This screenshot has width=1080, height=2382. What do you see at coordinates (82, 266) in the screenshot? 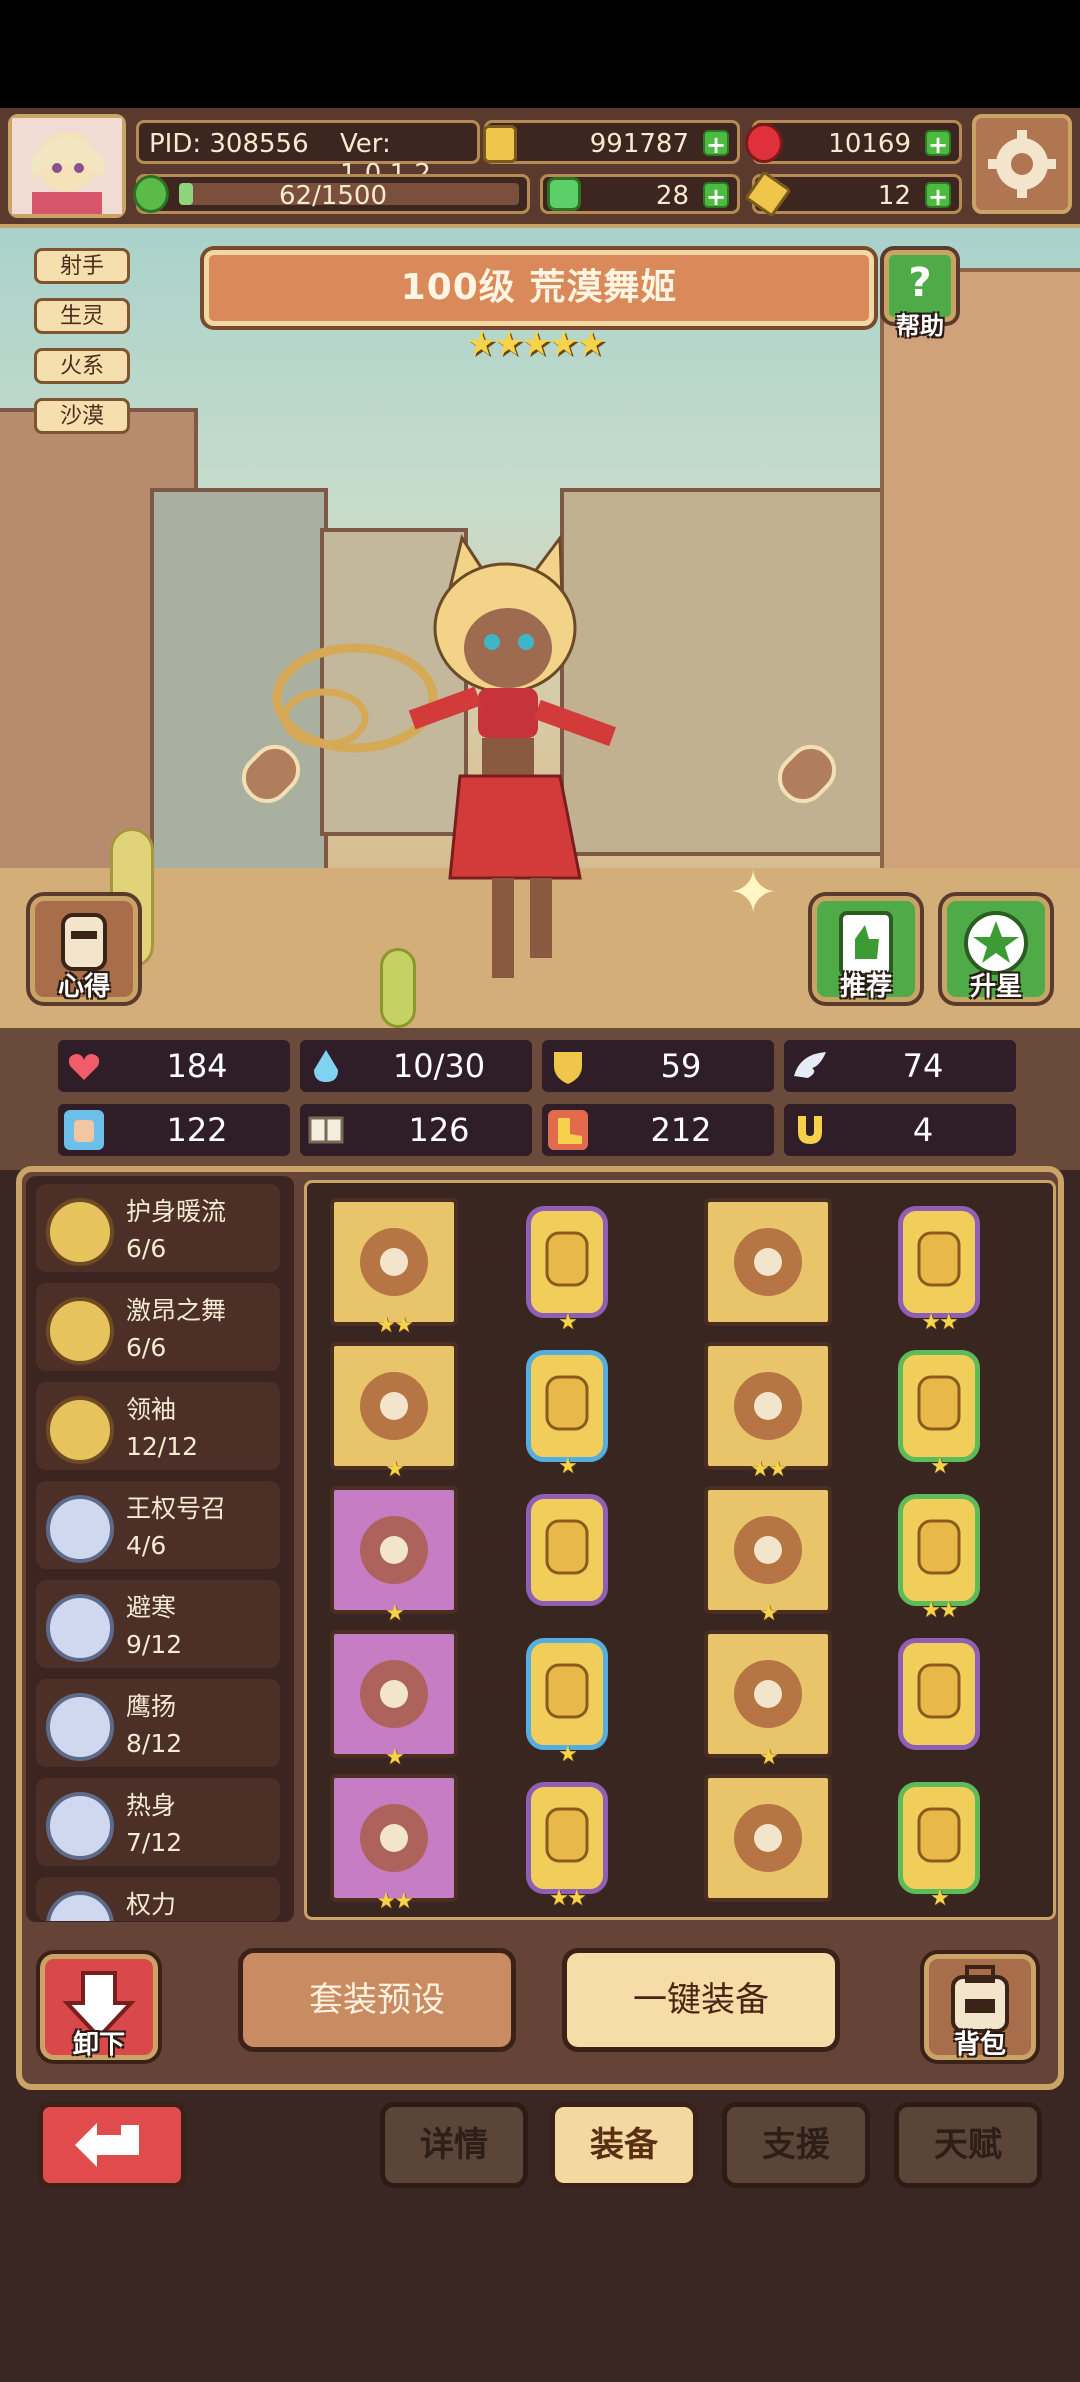
I see `tag-role: 射手` at bounding box center [82, 266].